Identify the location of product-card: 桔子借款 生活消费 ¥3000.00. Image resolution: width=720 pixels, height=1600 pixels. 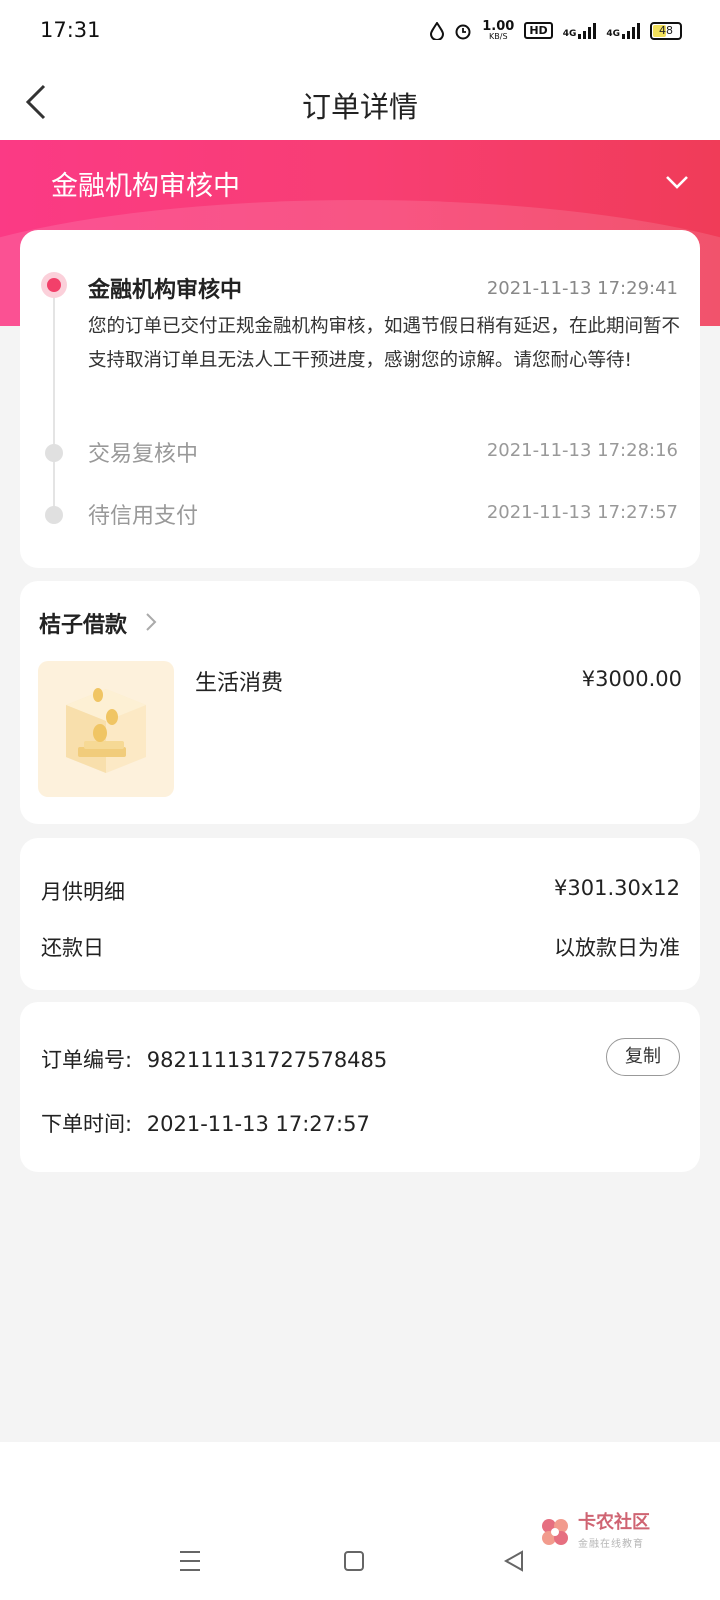
(360, 702).